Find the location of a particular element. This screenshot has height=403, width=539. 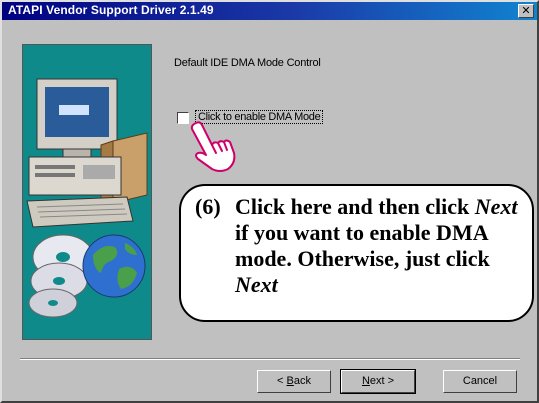

back-button-label: ack is located at coordinates (302, 381).